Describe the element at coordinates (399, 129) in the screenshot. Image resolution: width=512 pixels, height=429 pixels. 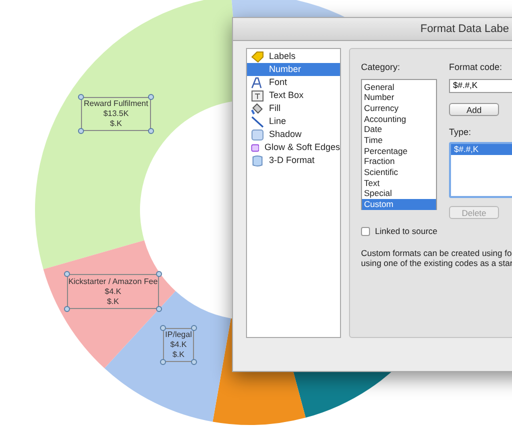
I see `category-item: Date` at that location.